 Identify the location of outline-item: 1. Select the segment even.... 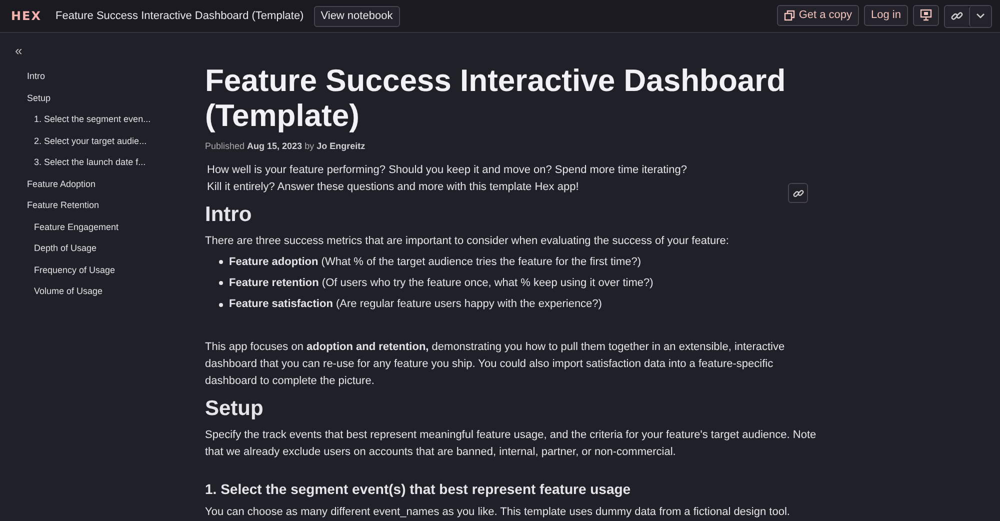
(112, 119).